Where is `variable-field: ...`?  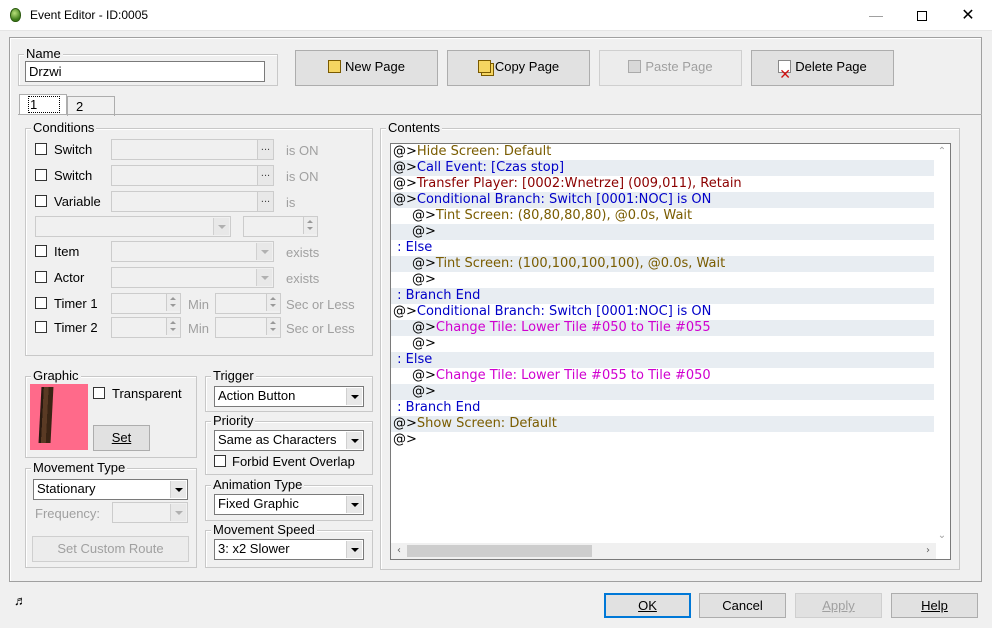 variable-field: ... is located at coordinates (192, 201).